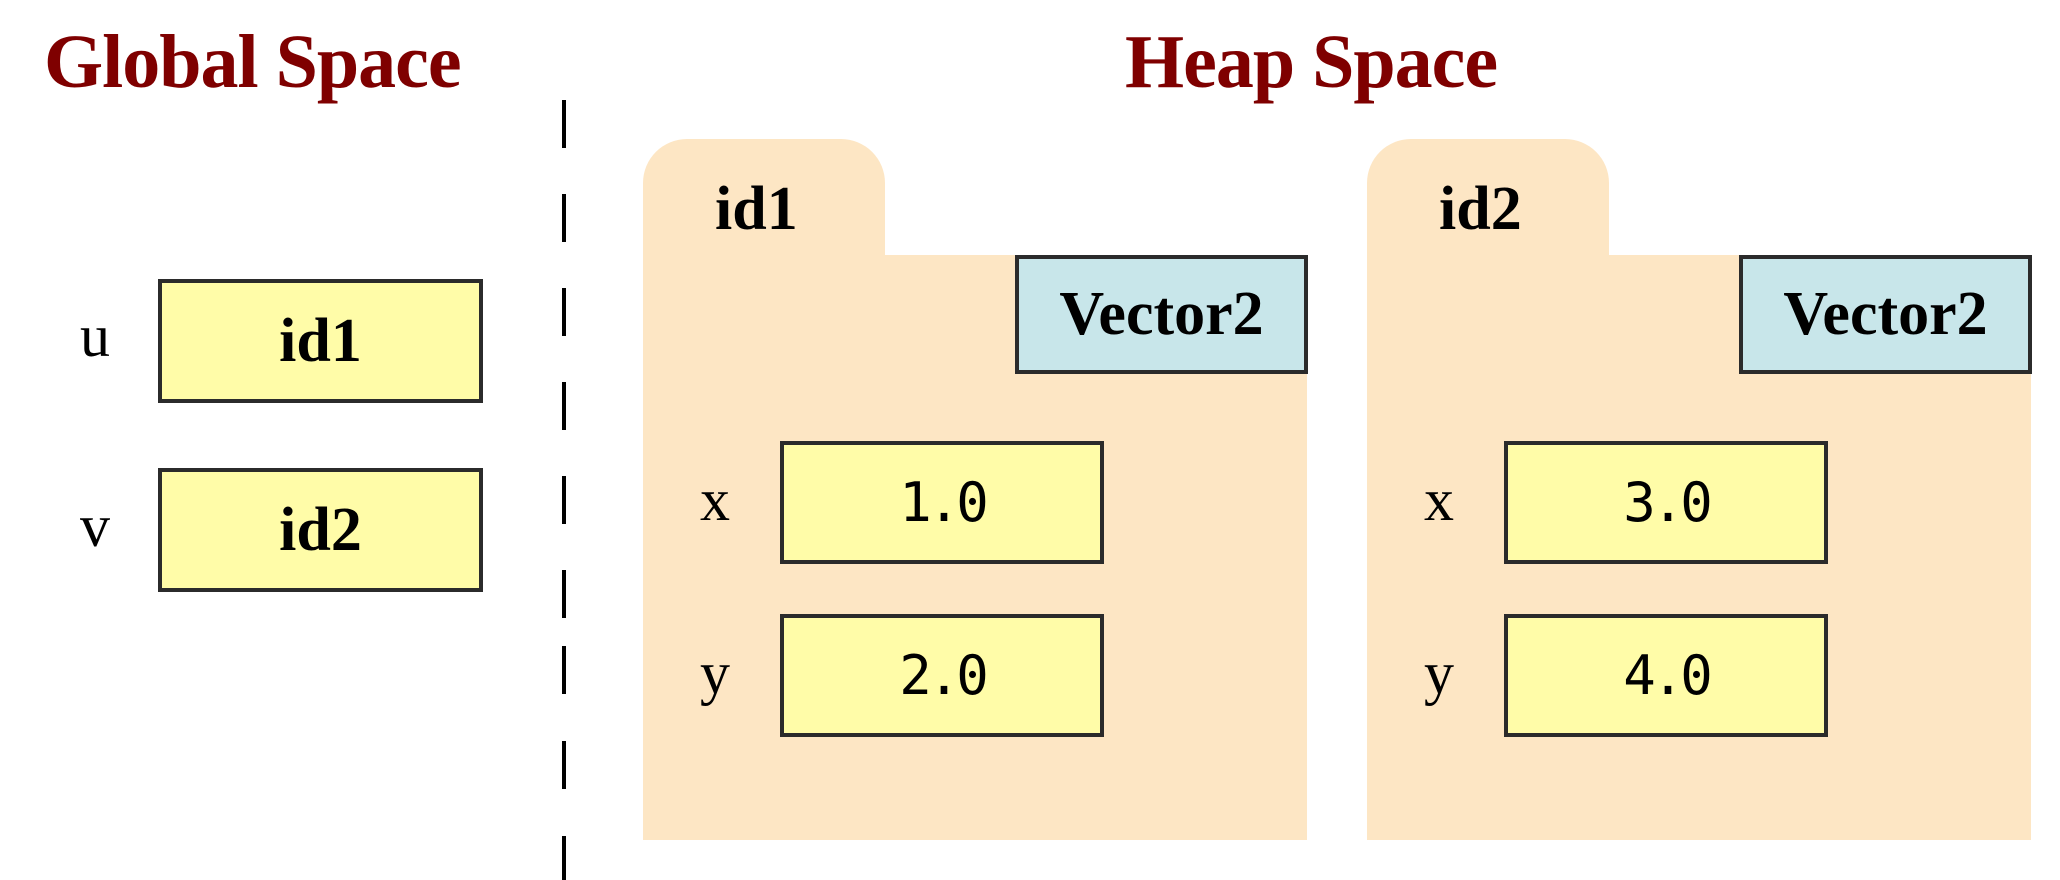 The image size is (2060, 880). What do you see at coordinates (95, 336) in the screenshot?
I see `var-name-label: u` at bounding box center [95, 336].